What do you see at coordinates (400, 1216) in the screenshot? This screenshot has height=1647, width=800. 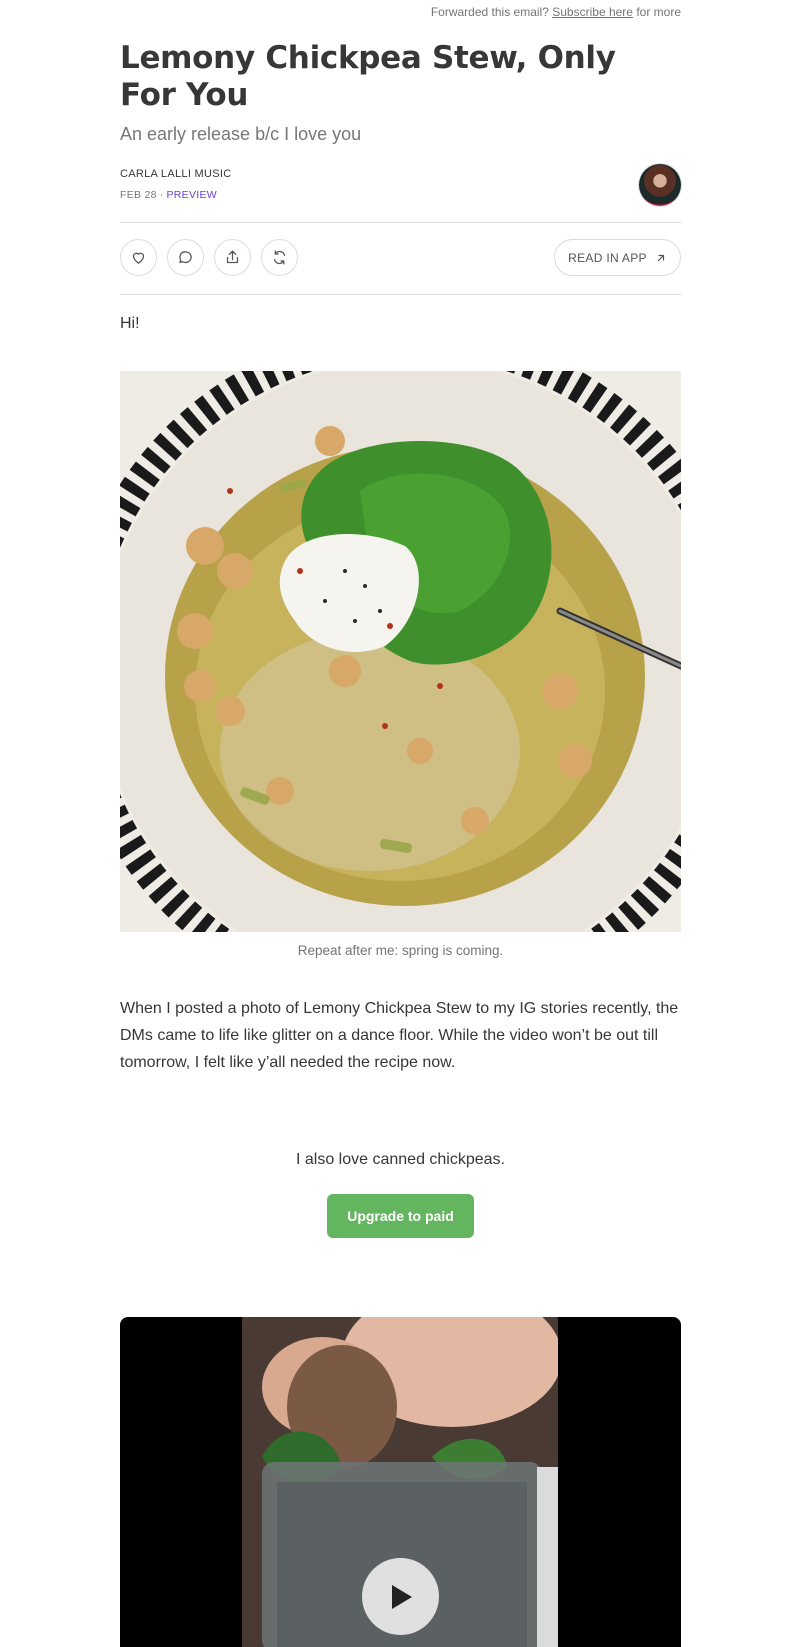 I see `upgrade-button: Upgrade to paid` at bounding box center [400, 1216].